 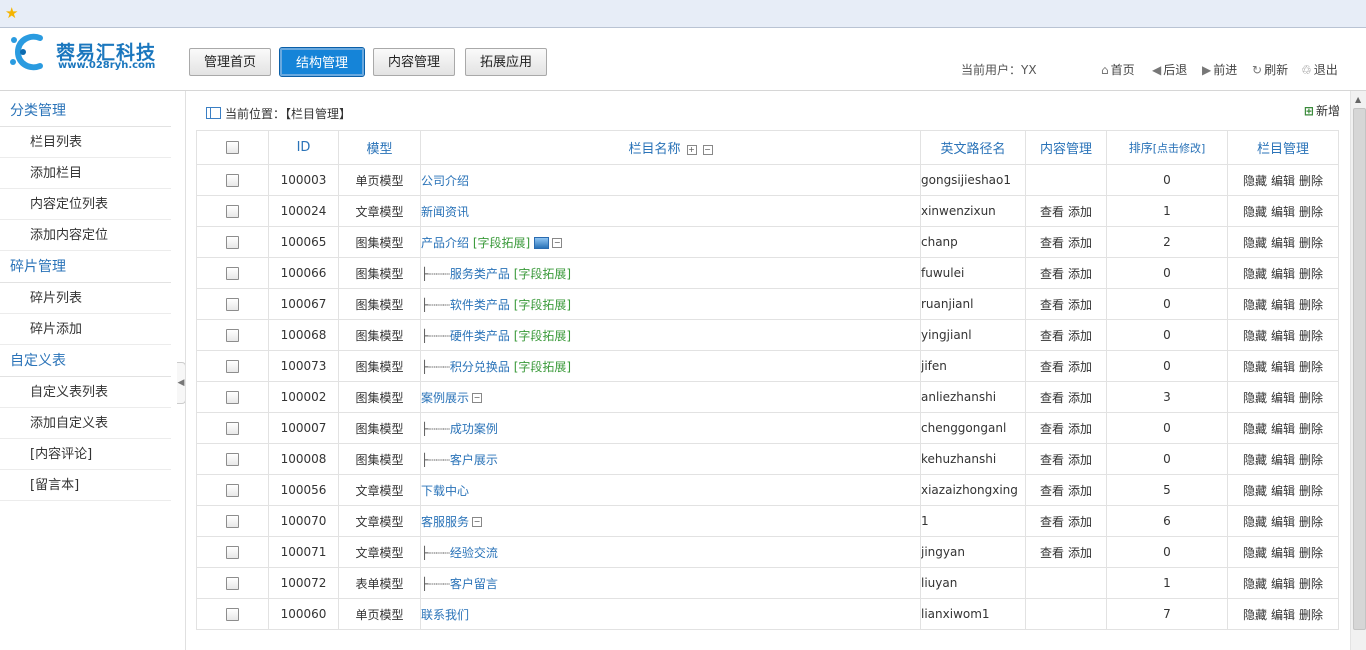 I want to click on sidebar-item-add-position: 添加内容定位, so click(x=85, y=235).